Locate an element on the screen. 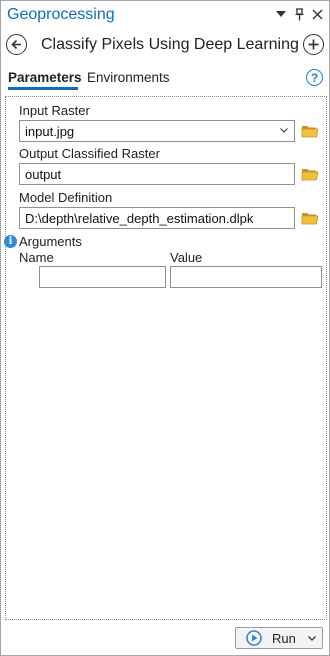 The height and width of the screenshot is (656, 330). pane-options-chevron-icon is located at coordinates (281, 14).